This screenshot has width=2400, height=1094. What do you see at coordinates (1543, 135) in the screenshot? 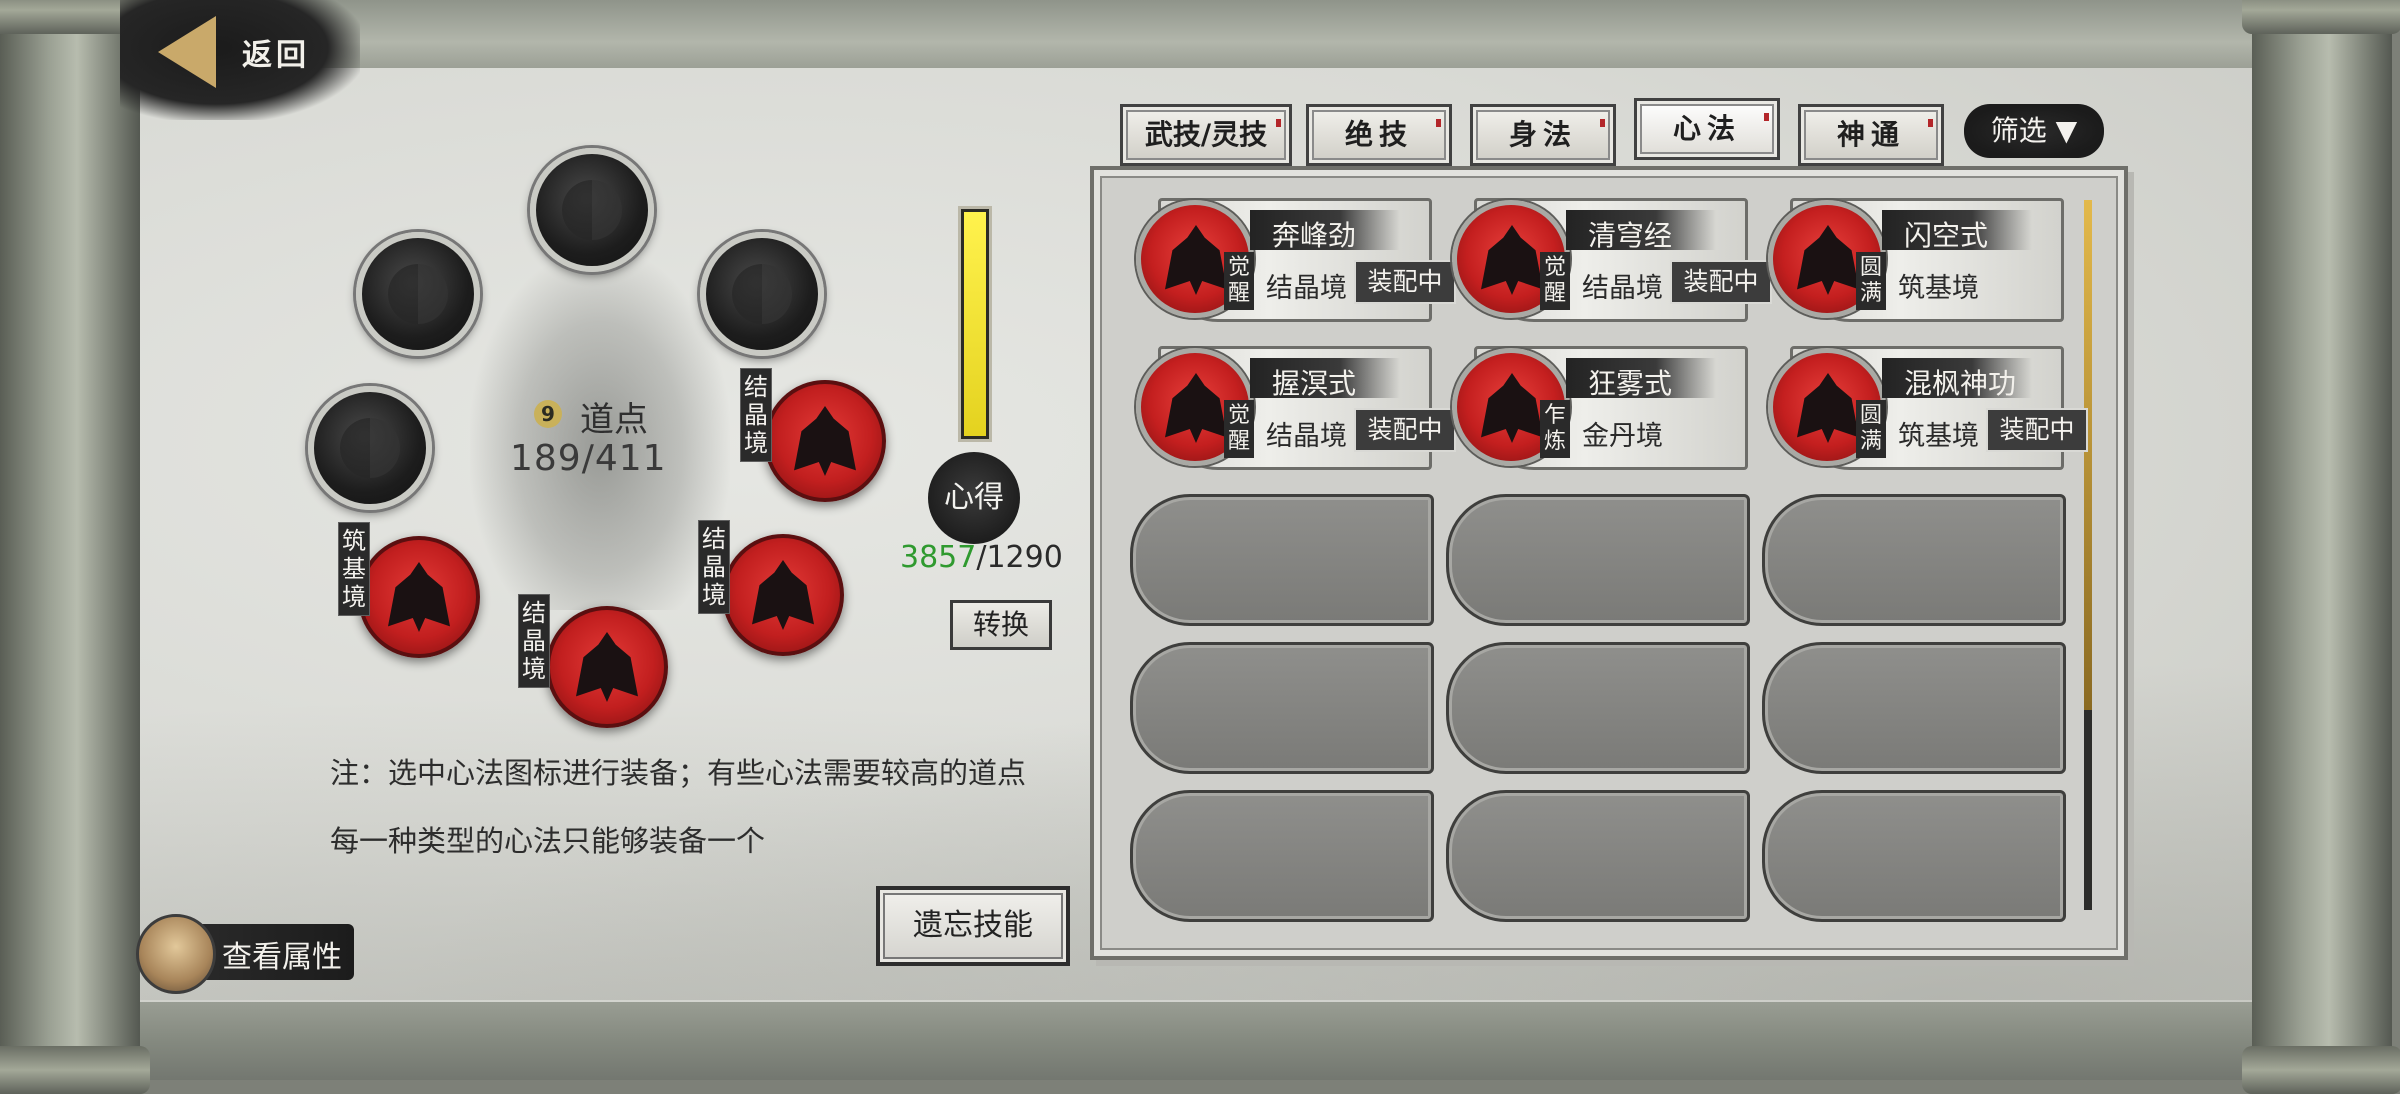
I see `tab-movement: 身法` at bounding box center [1543, 135].